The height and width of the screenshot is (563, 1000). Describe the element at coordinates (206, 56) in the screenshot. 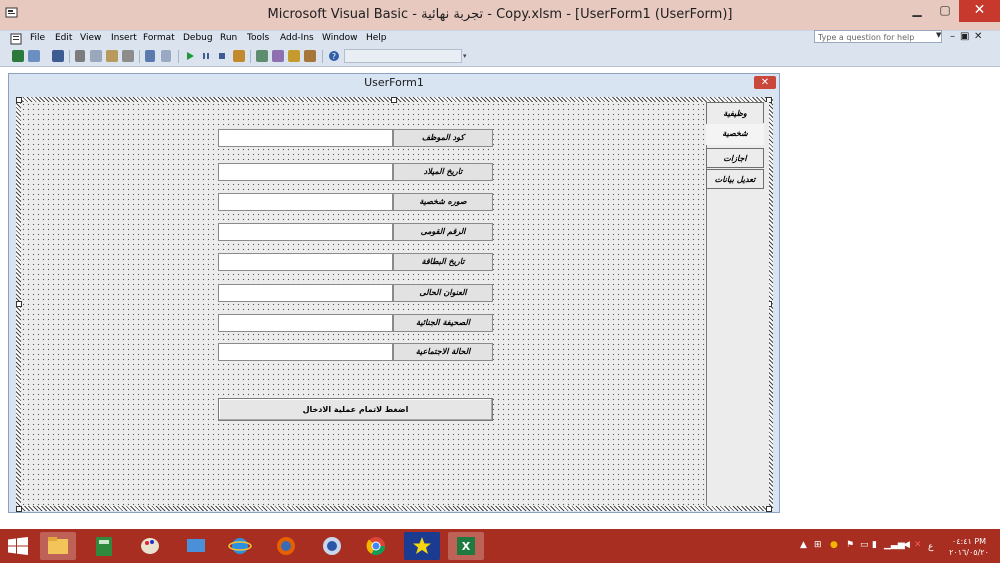

I see `break-icon` at that location.